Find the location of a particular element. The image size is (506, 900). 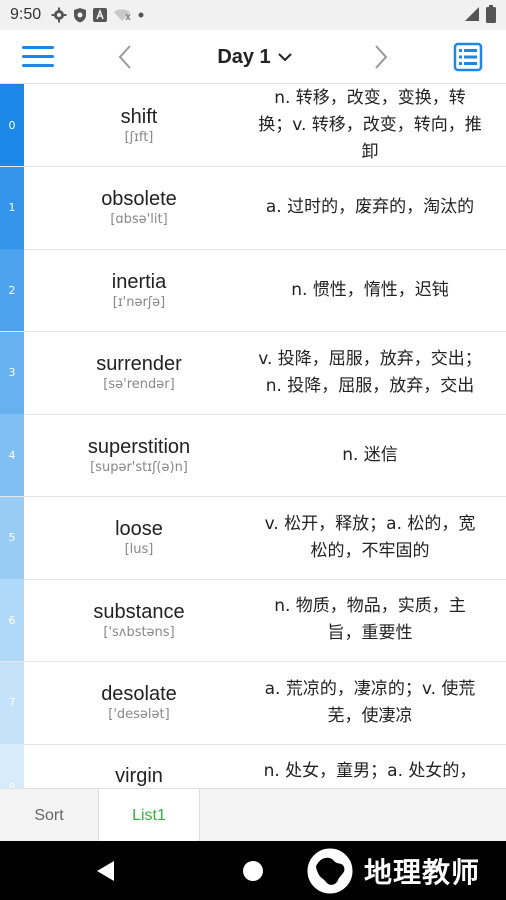

word-column: shift [ʃɪft] is located at coordinates (139, 125).